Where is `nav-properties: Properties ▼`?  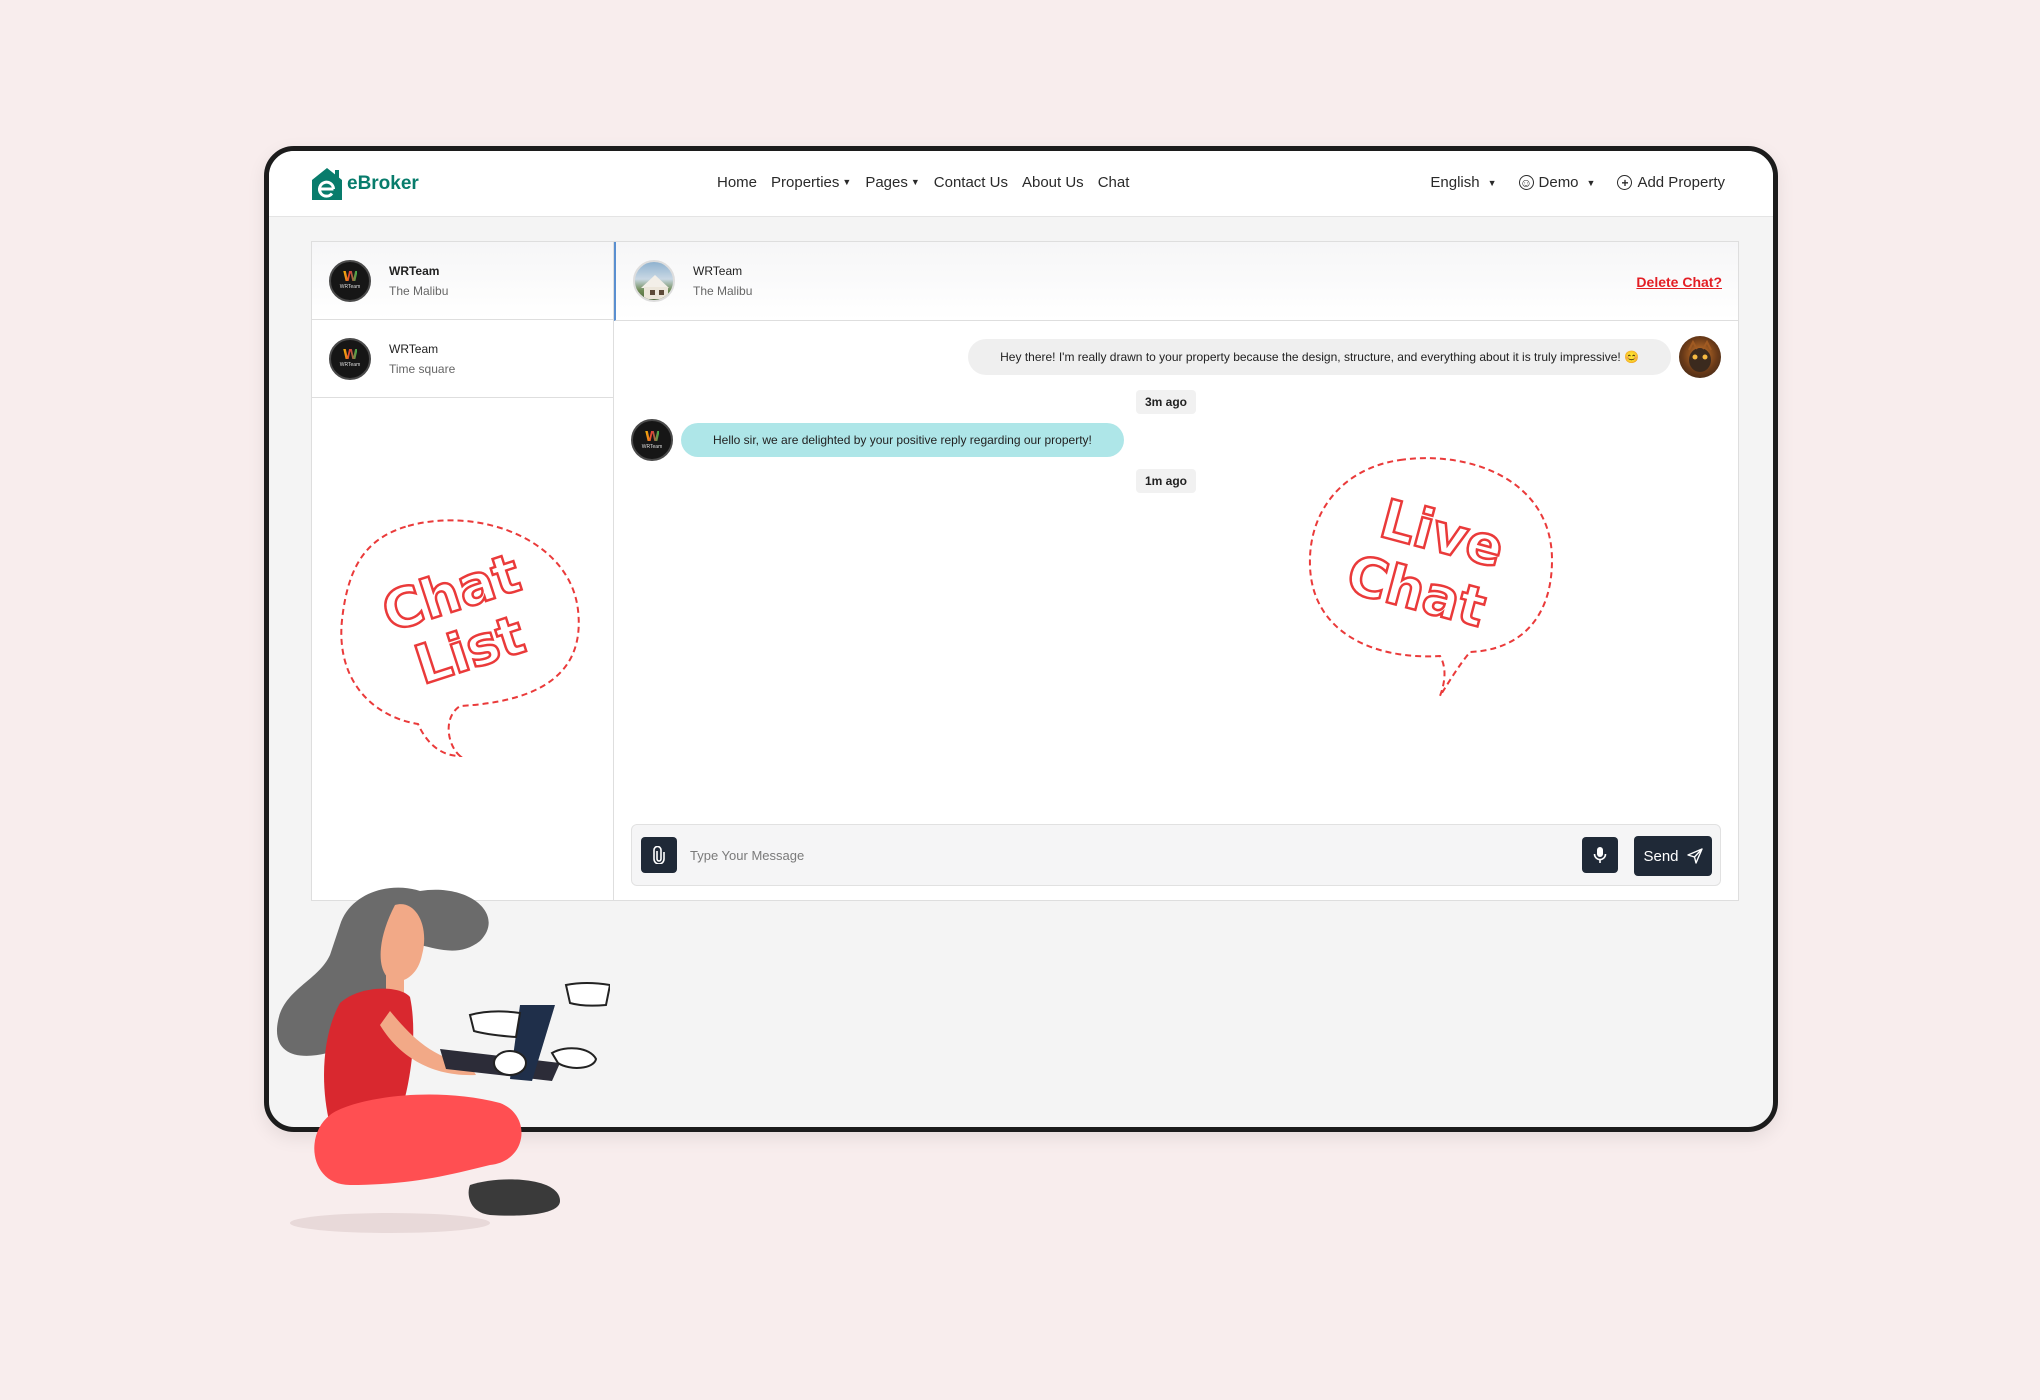
nav-properties: Properties ▼ is located at coordinates (811, 182).